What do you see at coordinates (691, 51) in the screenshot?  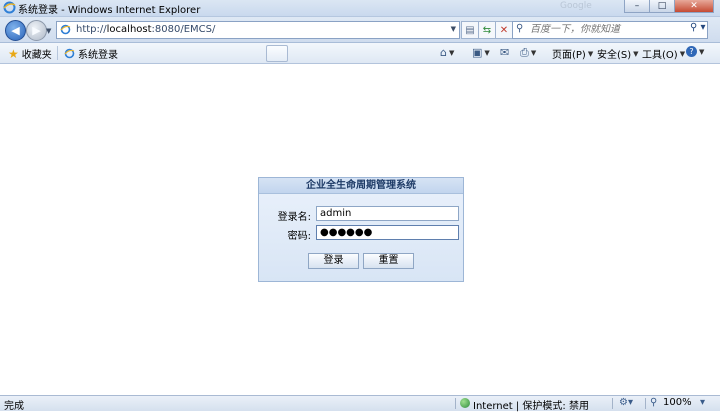 I see `help-icon: ?` at bounding box center [691, 51].